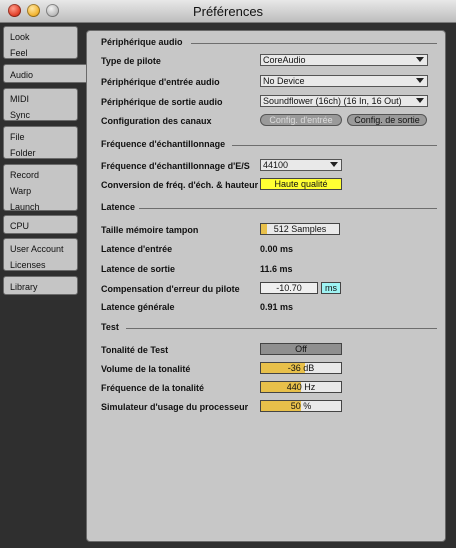  I want to click on title-bar: Préférences, so click(228, 11).